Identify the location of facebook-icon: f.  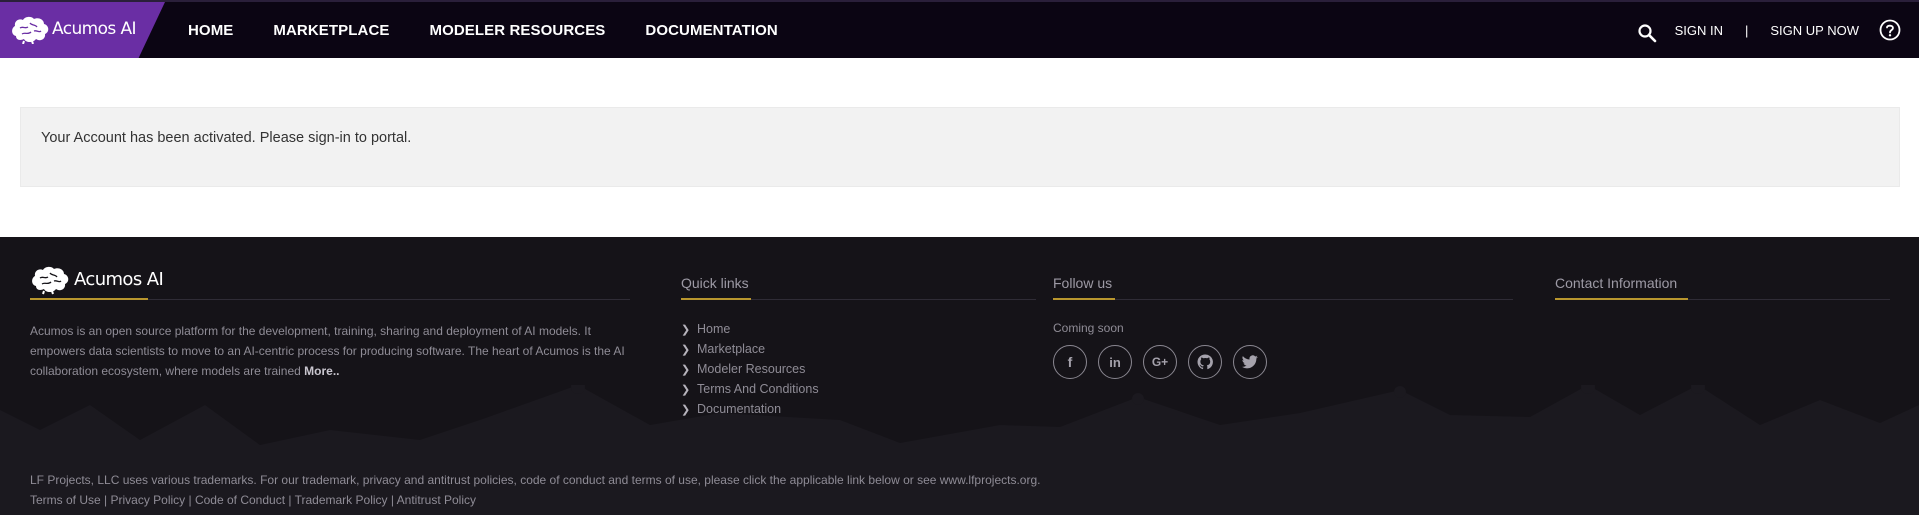
(1070, 362).